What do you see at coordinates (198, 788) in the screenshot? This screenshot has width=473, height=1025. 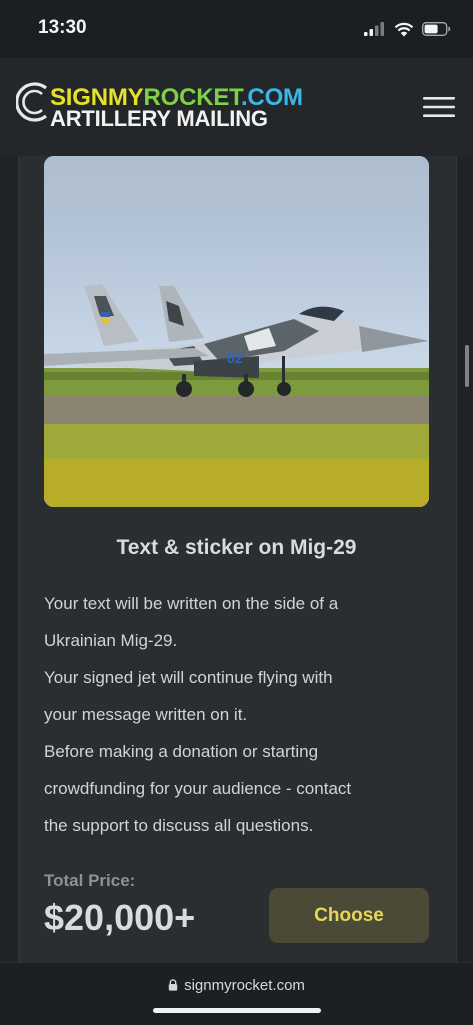 I see `description-line: crowdfunding for your audience - contact` at bounding box center [198, 788].